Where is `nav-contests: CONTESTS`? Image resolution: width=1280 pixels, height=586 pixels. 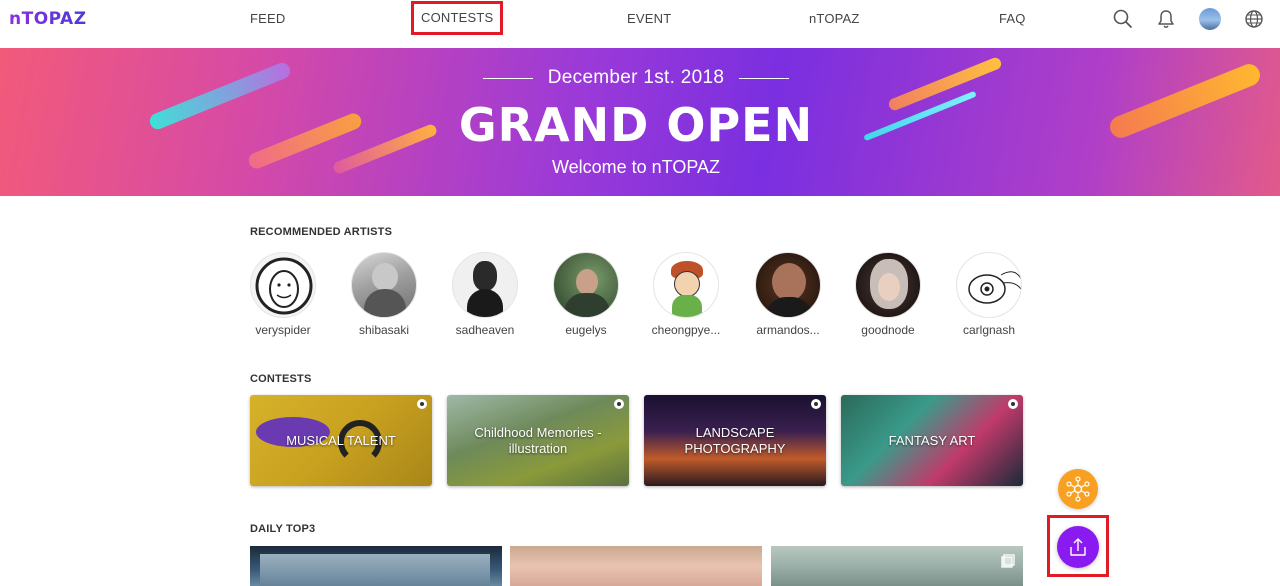
nav-contests: CONTESTS is located at coordinates (457, 18).